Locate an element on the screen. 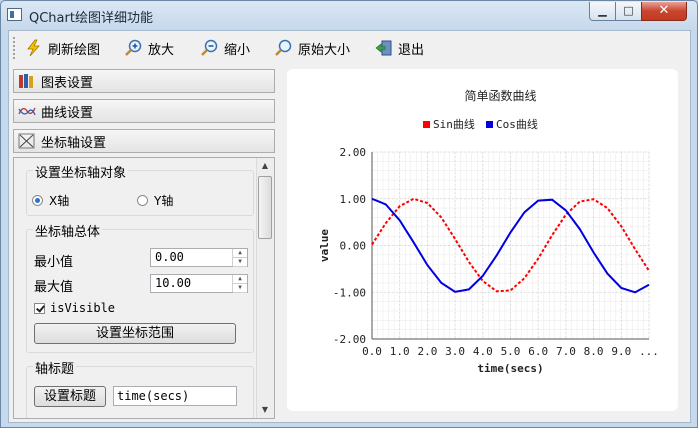 The height and width of the screenshot is (428, 698). app-window-icon is located at coordinates (14, 14).